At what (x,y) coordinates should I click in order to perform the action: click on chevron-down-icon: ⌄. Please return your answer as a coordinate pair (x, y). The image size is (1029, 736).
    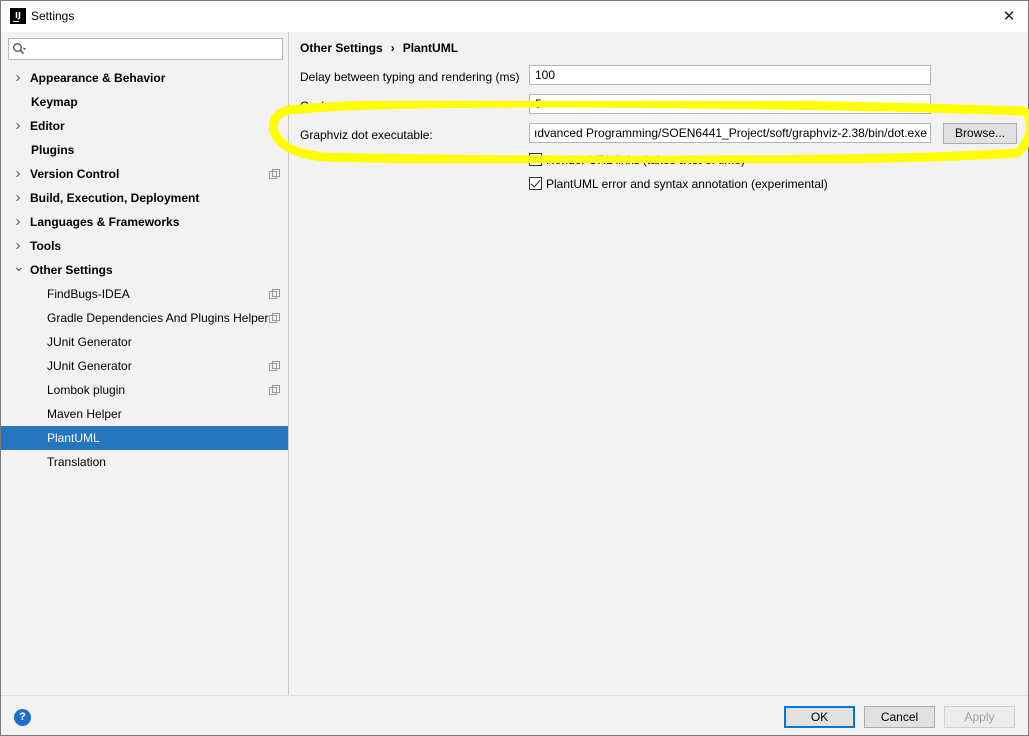
    Looking at the image, I should click on (19, 266).